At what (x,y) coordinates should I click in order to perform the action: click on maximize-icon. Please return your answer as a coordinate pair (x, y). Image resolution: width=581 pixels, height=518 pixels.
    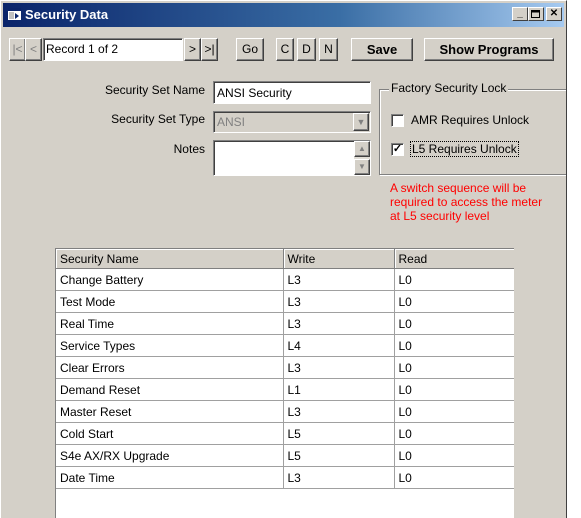
    Looking at the image, I should click on (535, 14).